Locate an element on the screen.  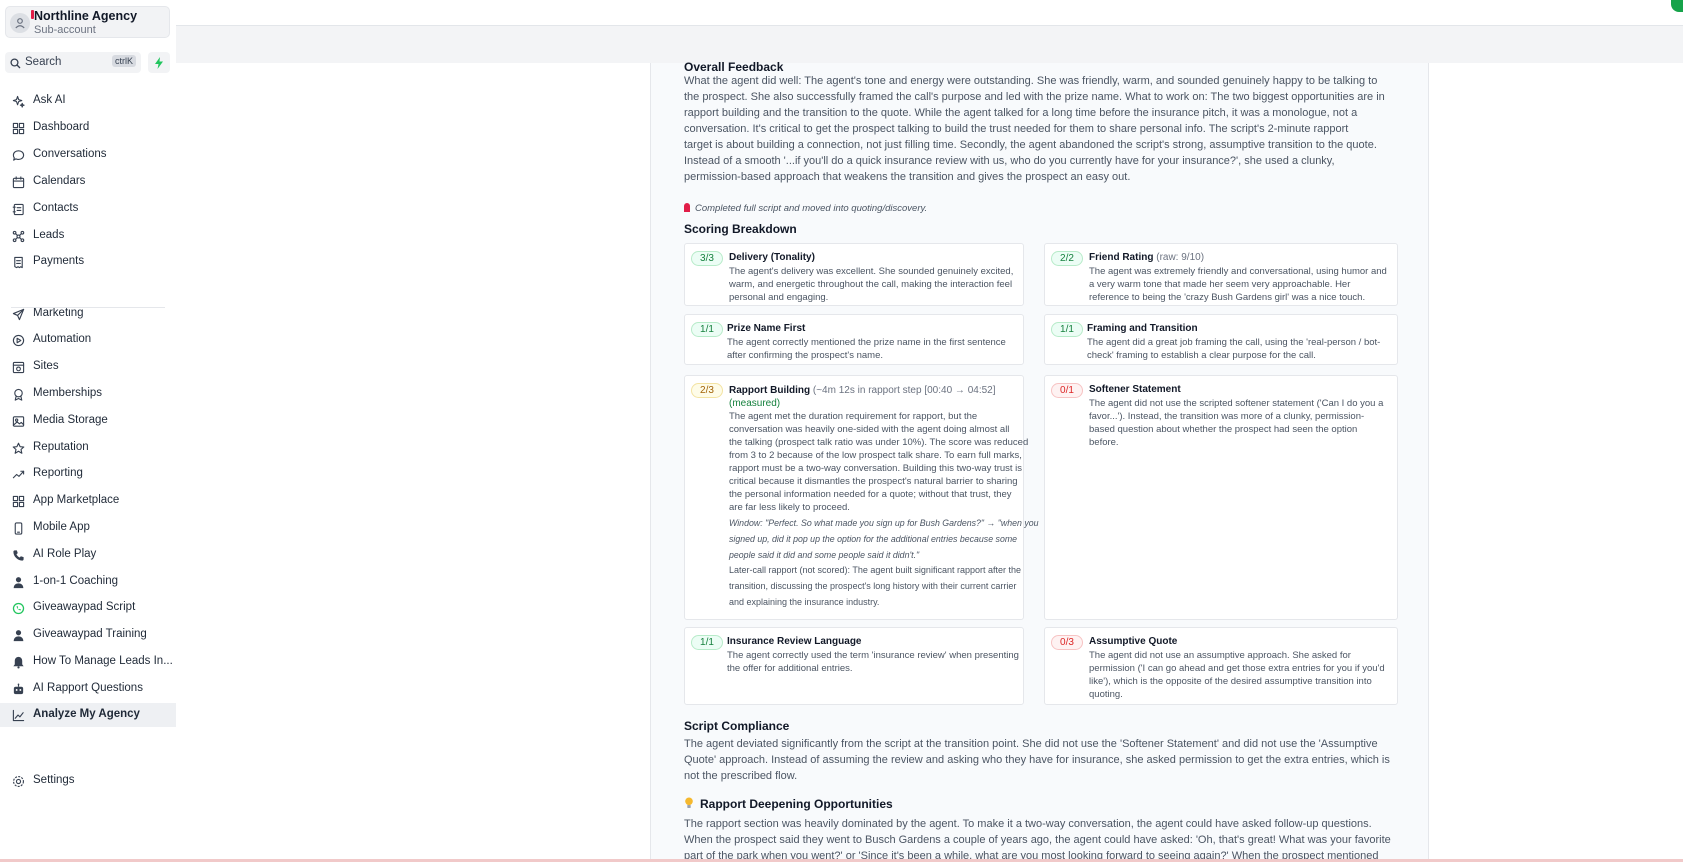
score-badge: 0/1 is located at coordinates (1067, 390).